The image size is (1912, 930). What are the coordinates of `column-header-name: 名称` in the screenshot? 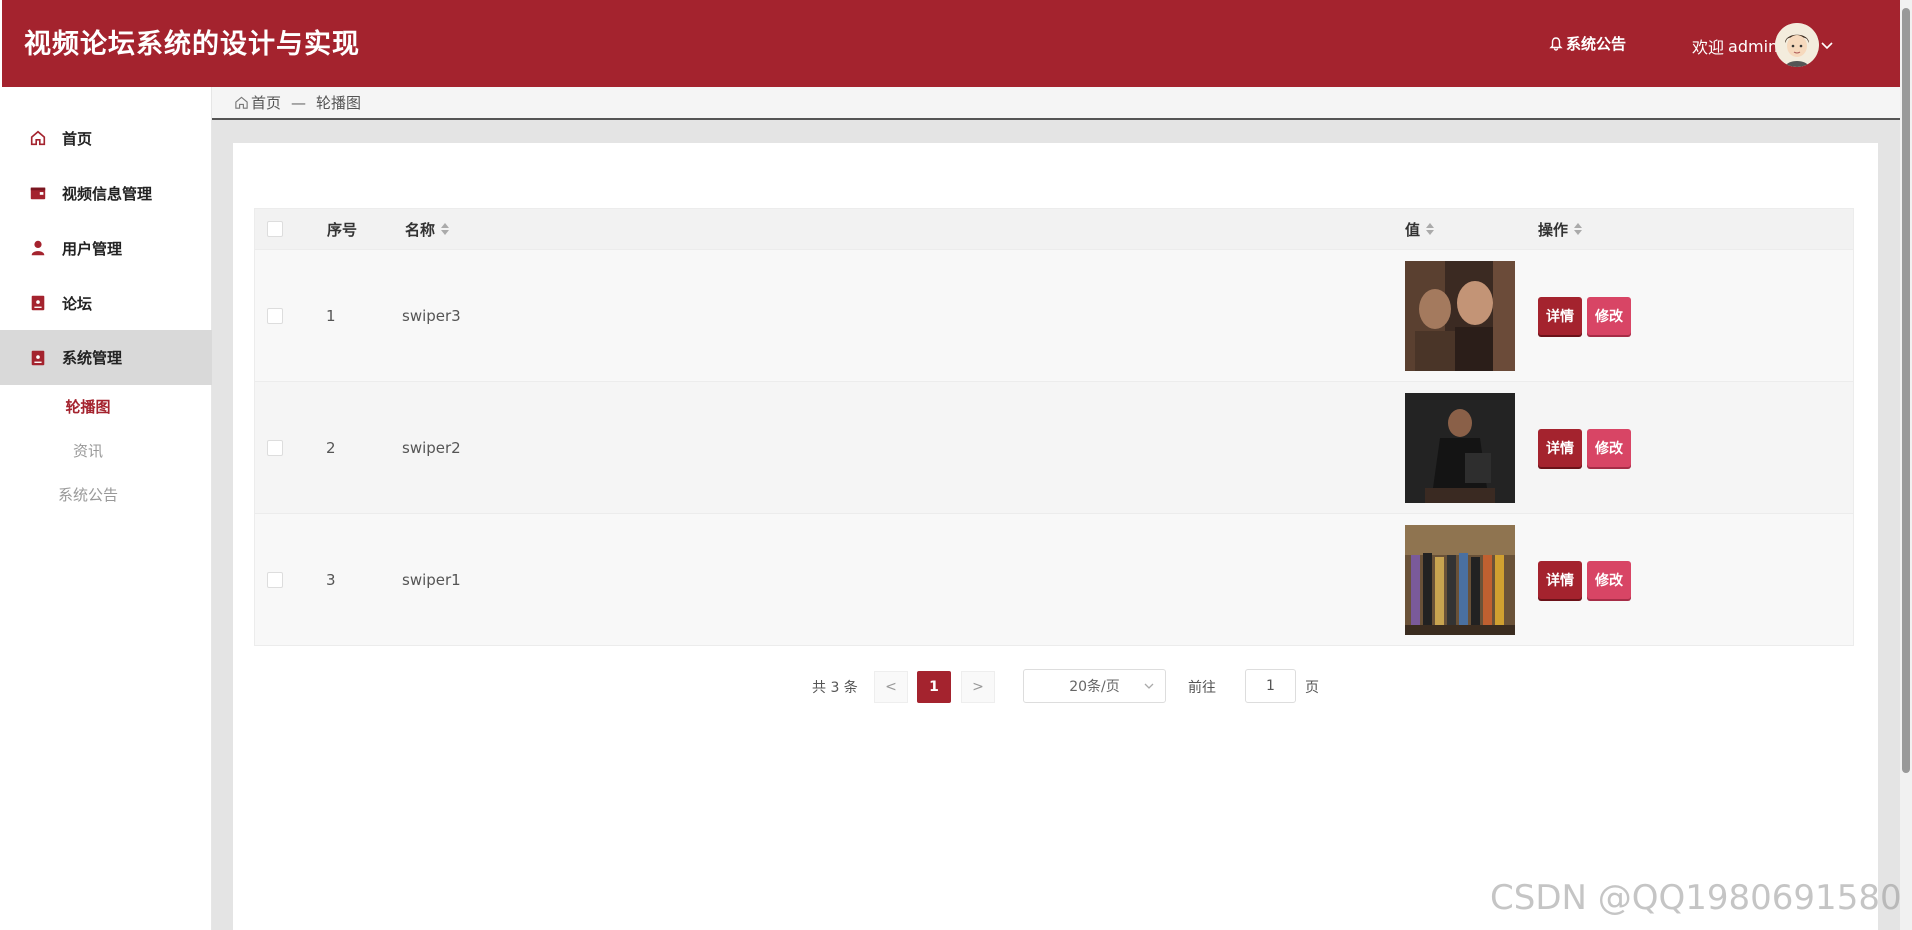 It's located at (427, 229).